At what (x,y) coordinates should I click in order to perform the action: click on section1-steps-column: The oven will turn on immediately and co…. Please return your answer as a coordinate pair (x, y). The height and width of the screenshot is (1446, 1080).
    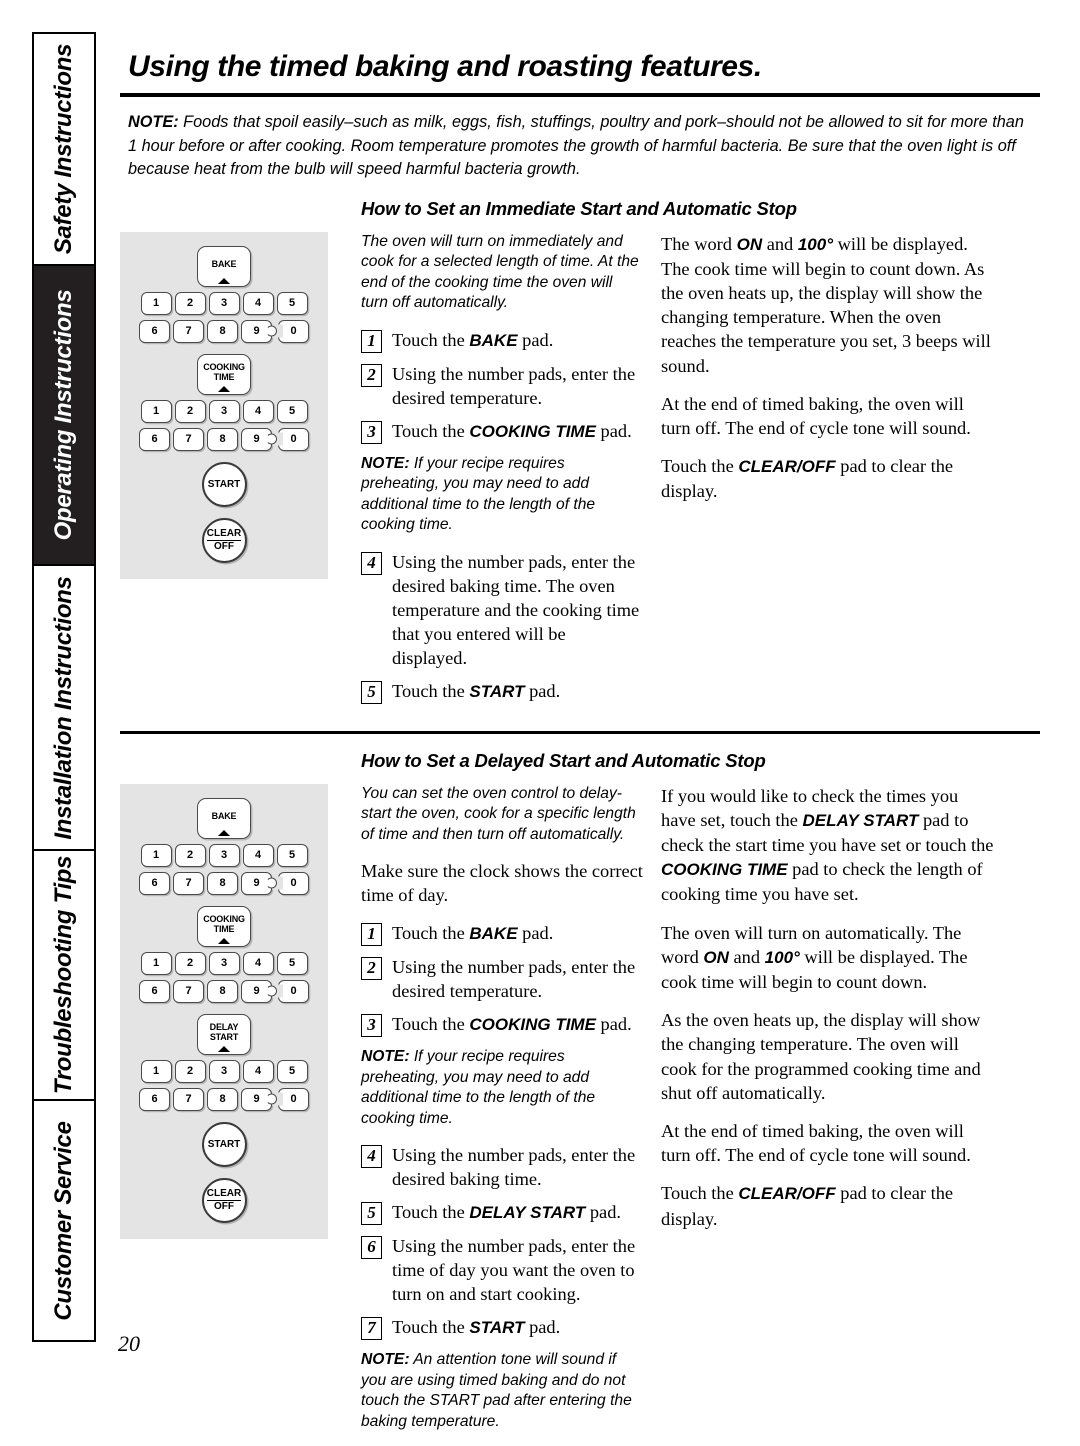
    Looking at the image, I should click on (491, 472).